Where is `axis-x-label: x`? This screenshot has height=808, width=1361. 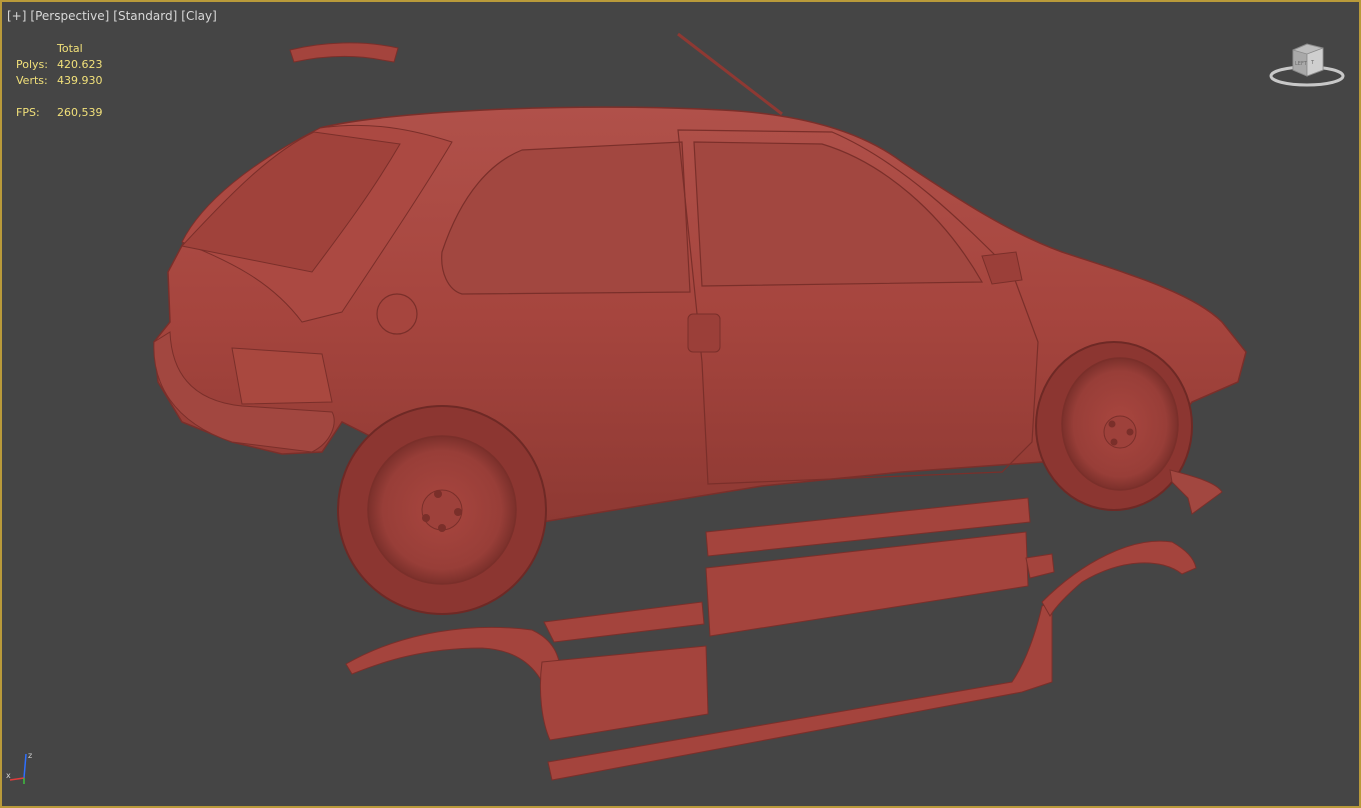
axis-x-label: x is located at coordinates (8, 775).